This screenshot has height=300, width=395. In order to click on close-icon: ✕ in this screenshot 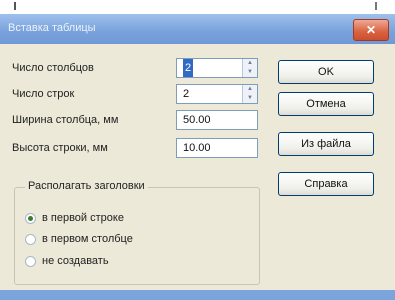, I will do `click(371, 30)`.